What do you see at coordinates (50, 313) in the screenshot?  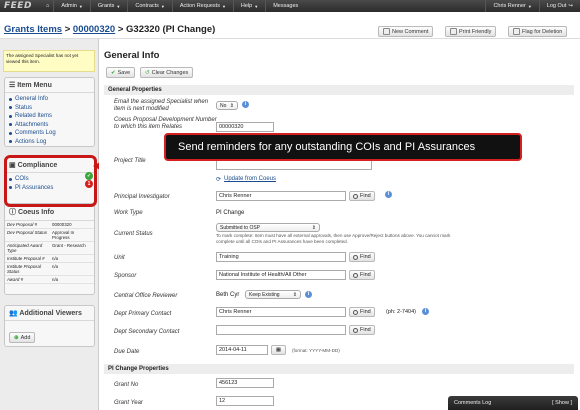 I see `additional-viewers-title: Additional Viewers` at bounding box center [50, 313].